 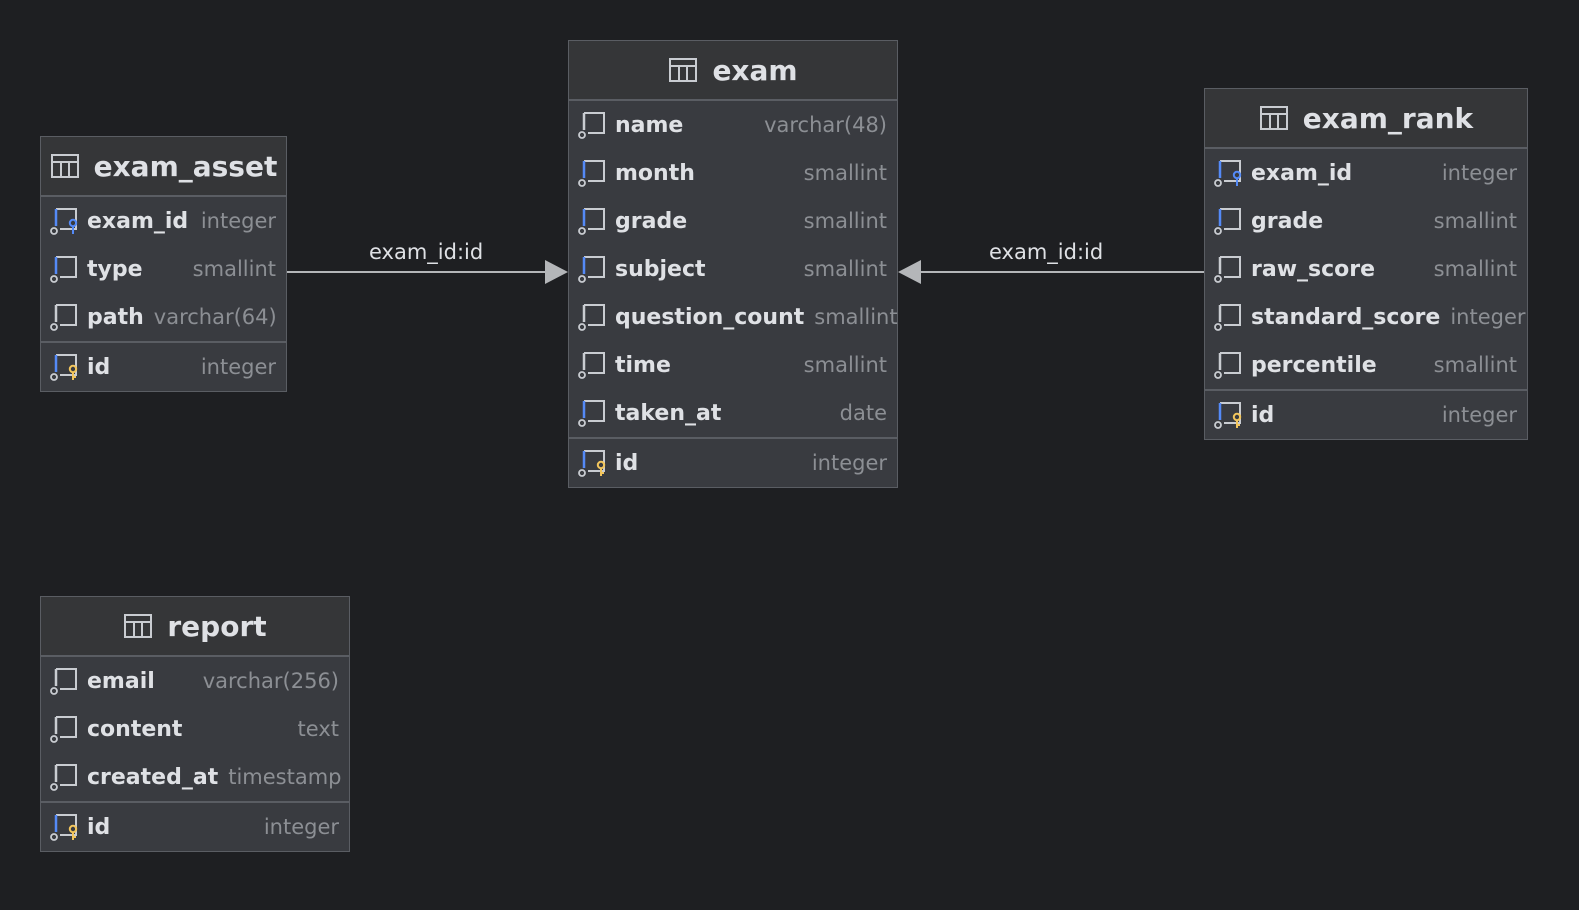 I want to click on table-title: exam_rank, so click(x=1388, y=118).